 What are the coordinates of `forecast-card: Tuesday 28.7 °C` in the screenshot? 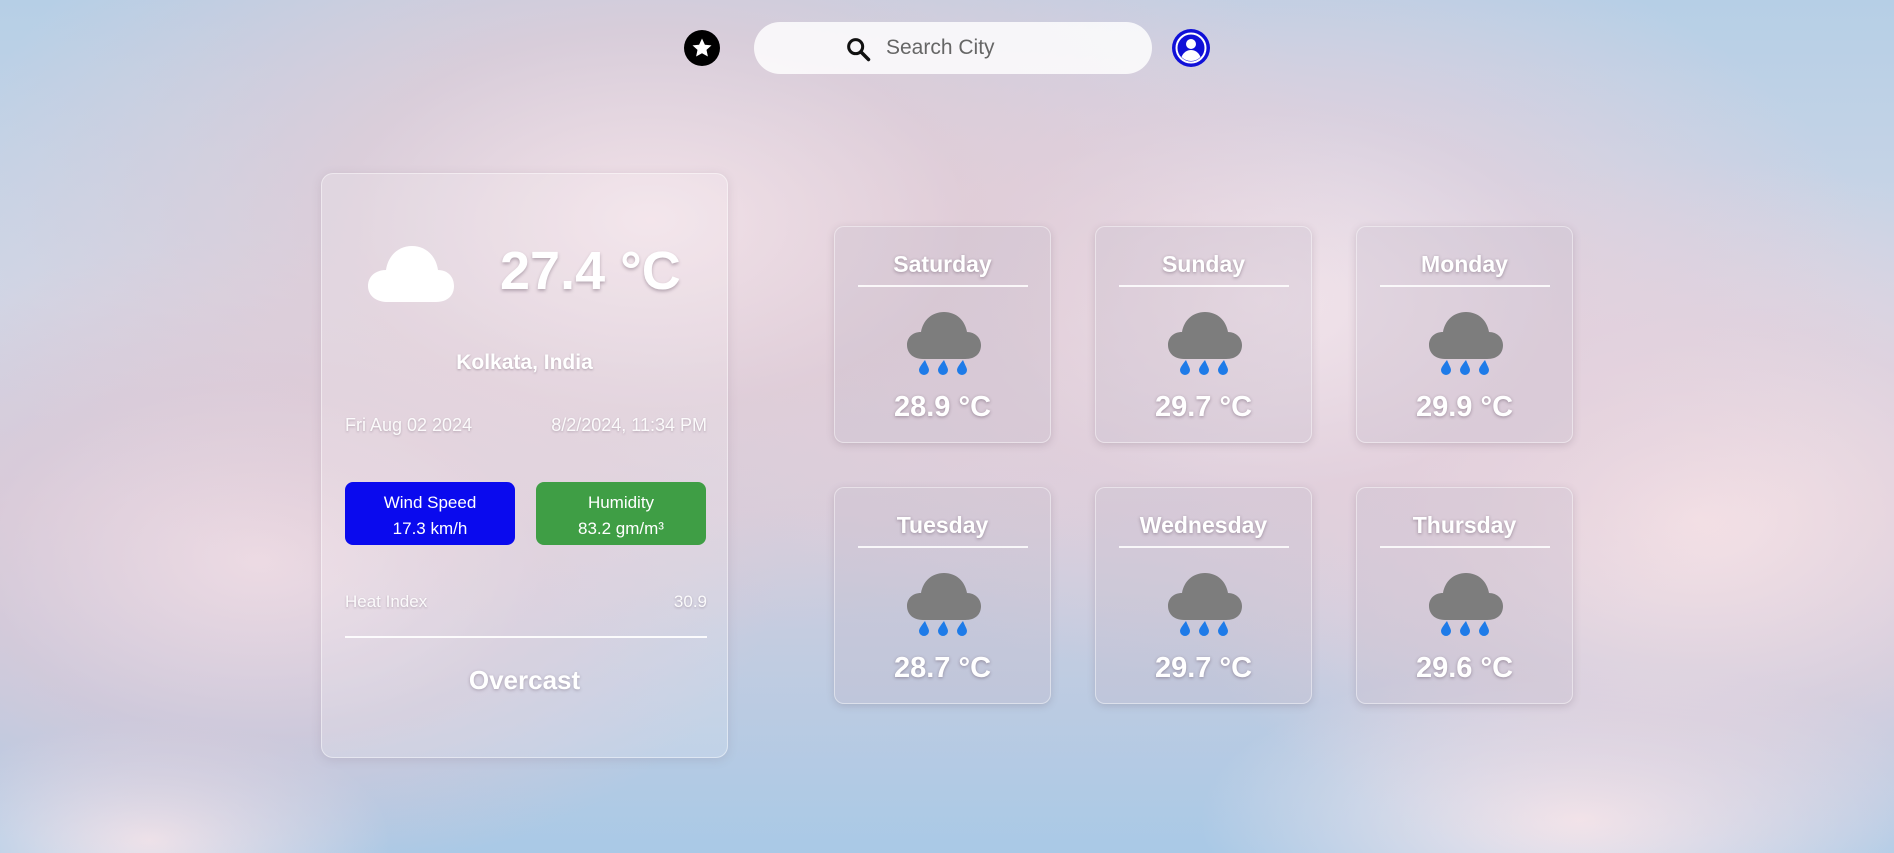 It's located at (942, 595).